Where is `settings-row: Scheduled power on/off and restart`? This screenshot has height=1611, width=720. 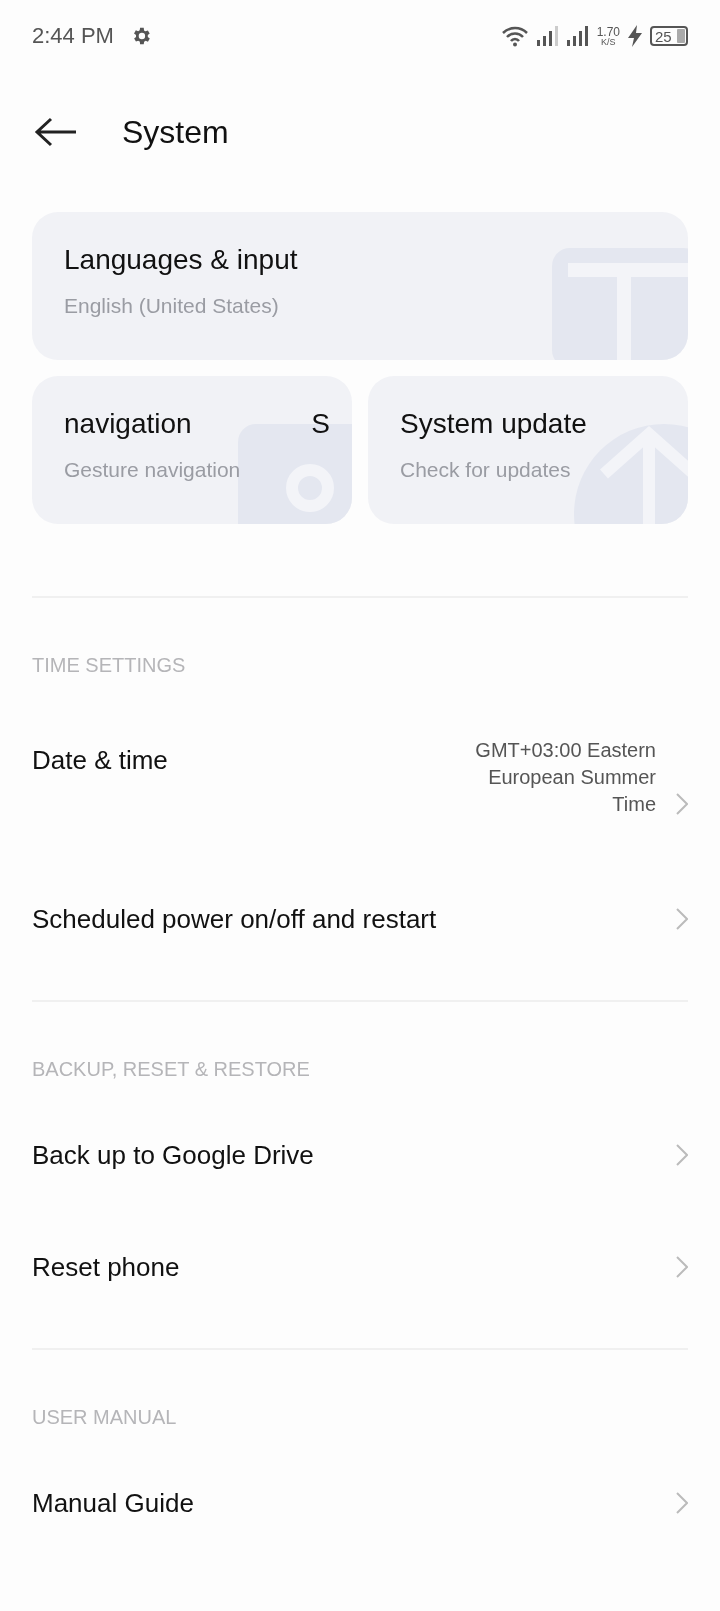 settings-row: Scheduled power on/off and restart is located at coordinates (360, 919).